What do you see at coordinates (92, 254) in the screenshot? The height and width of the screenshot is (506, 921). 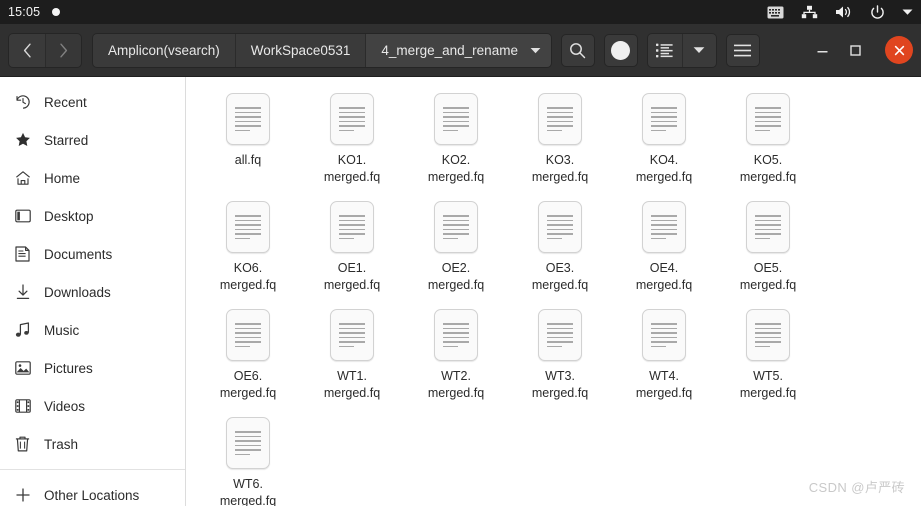 I see `sidebar-item-documents: Documents` at bounding box center [92, 254].